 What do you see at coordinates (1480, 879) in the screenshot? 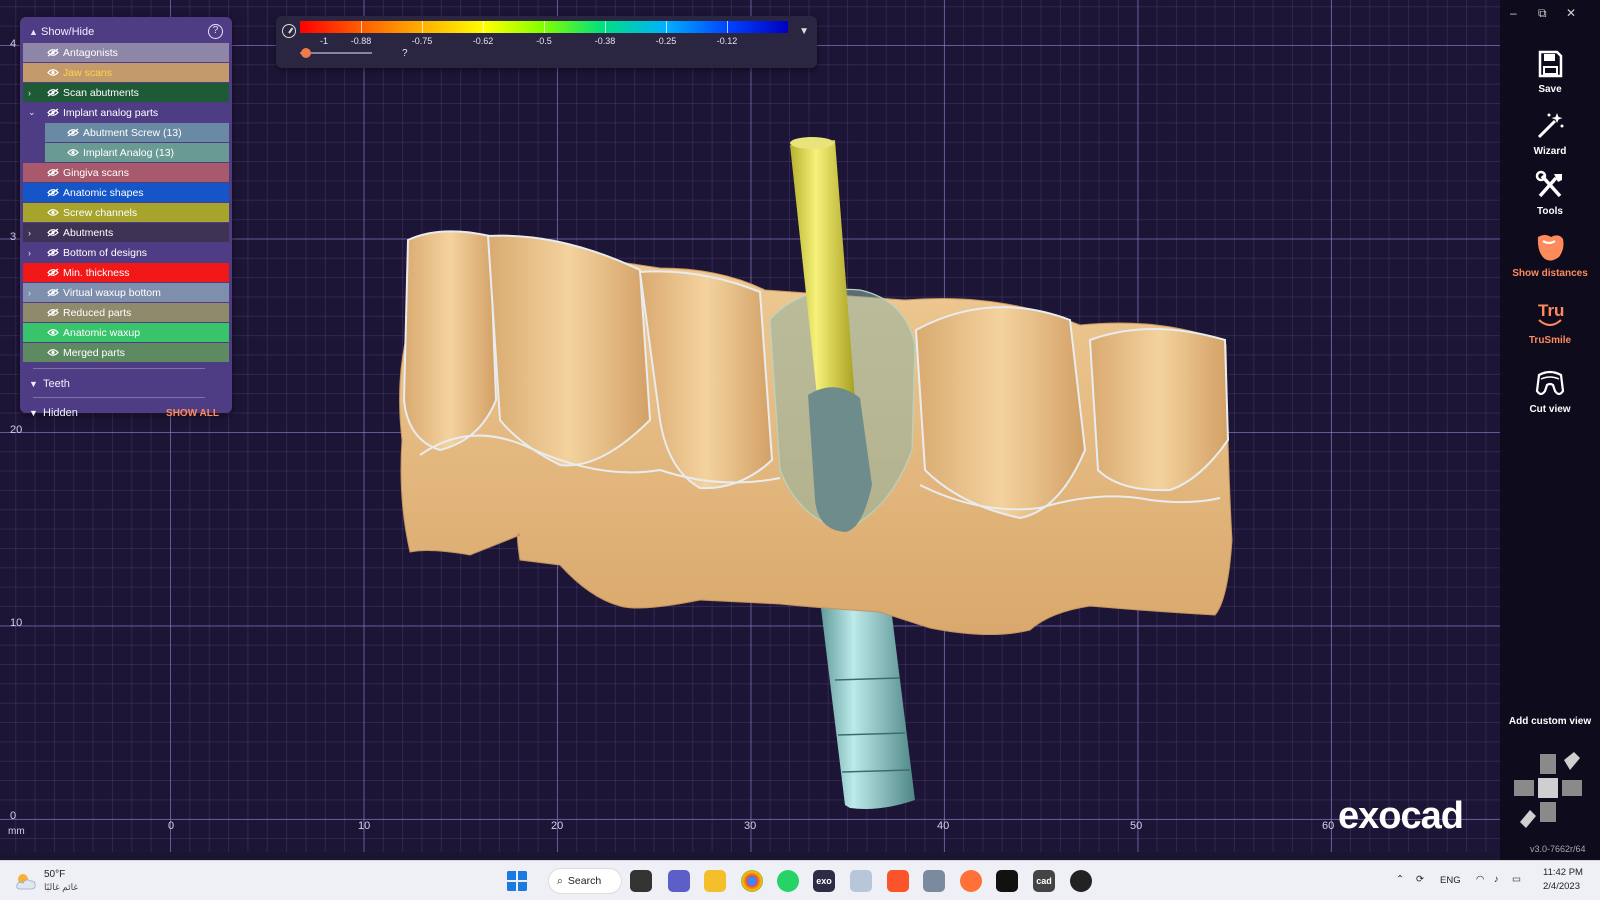
I see `wifi-icon: ◠` at bounding box center [1480, 879].